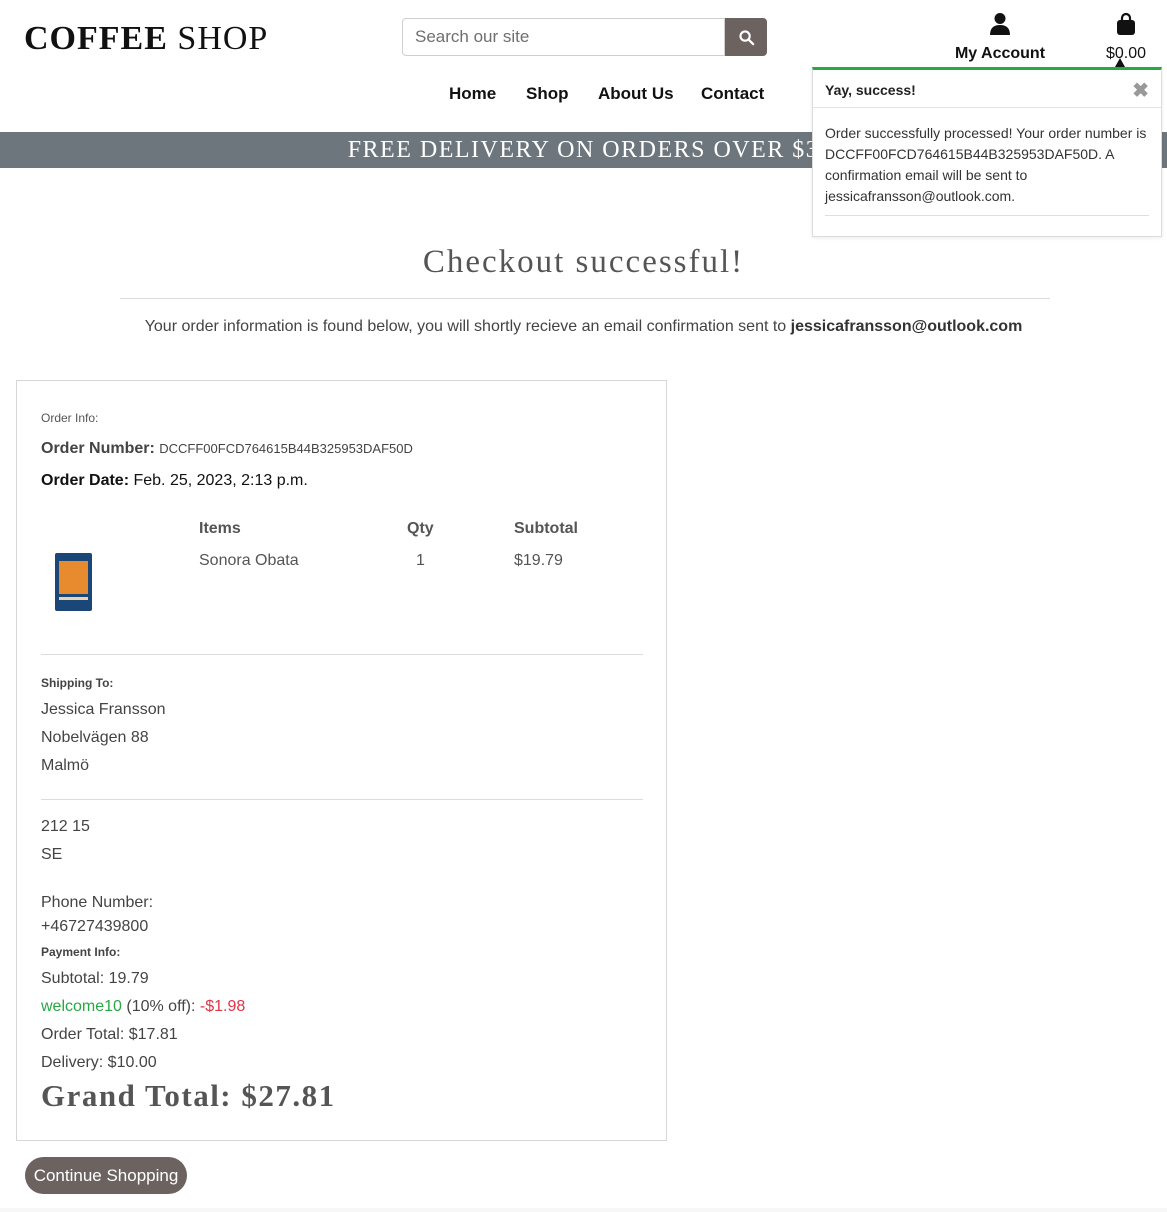 This screenshot has height=1212, width=1167. Describe the element at coordinates (583, 262) in the screenshot. I see `page-title: Checkout successful!` at that location.